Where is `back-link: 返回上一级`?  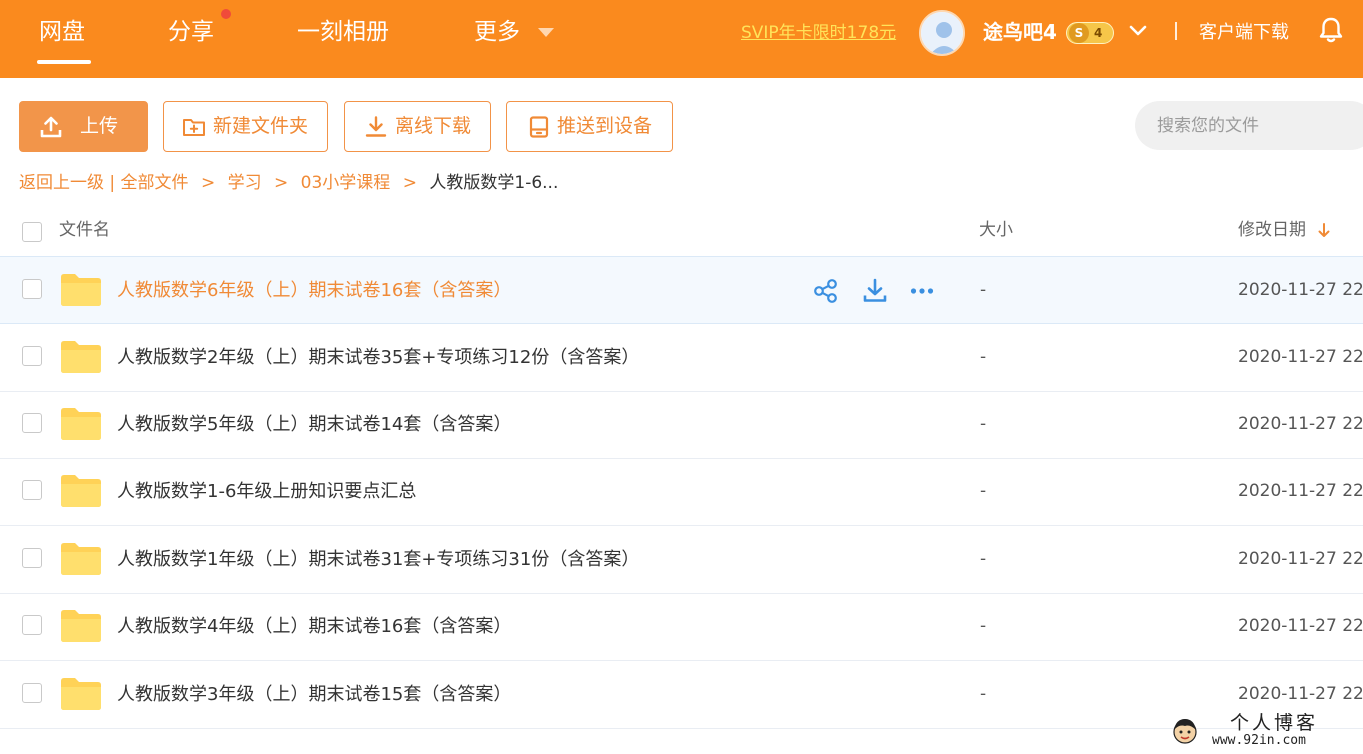 back-link: 返回上一级 is located at coordinates (61, 183).